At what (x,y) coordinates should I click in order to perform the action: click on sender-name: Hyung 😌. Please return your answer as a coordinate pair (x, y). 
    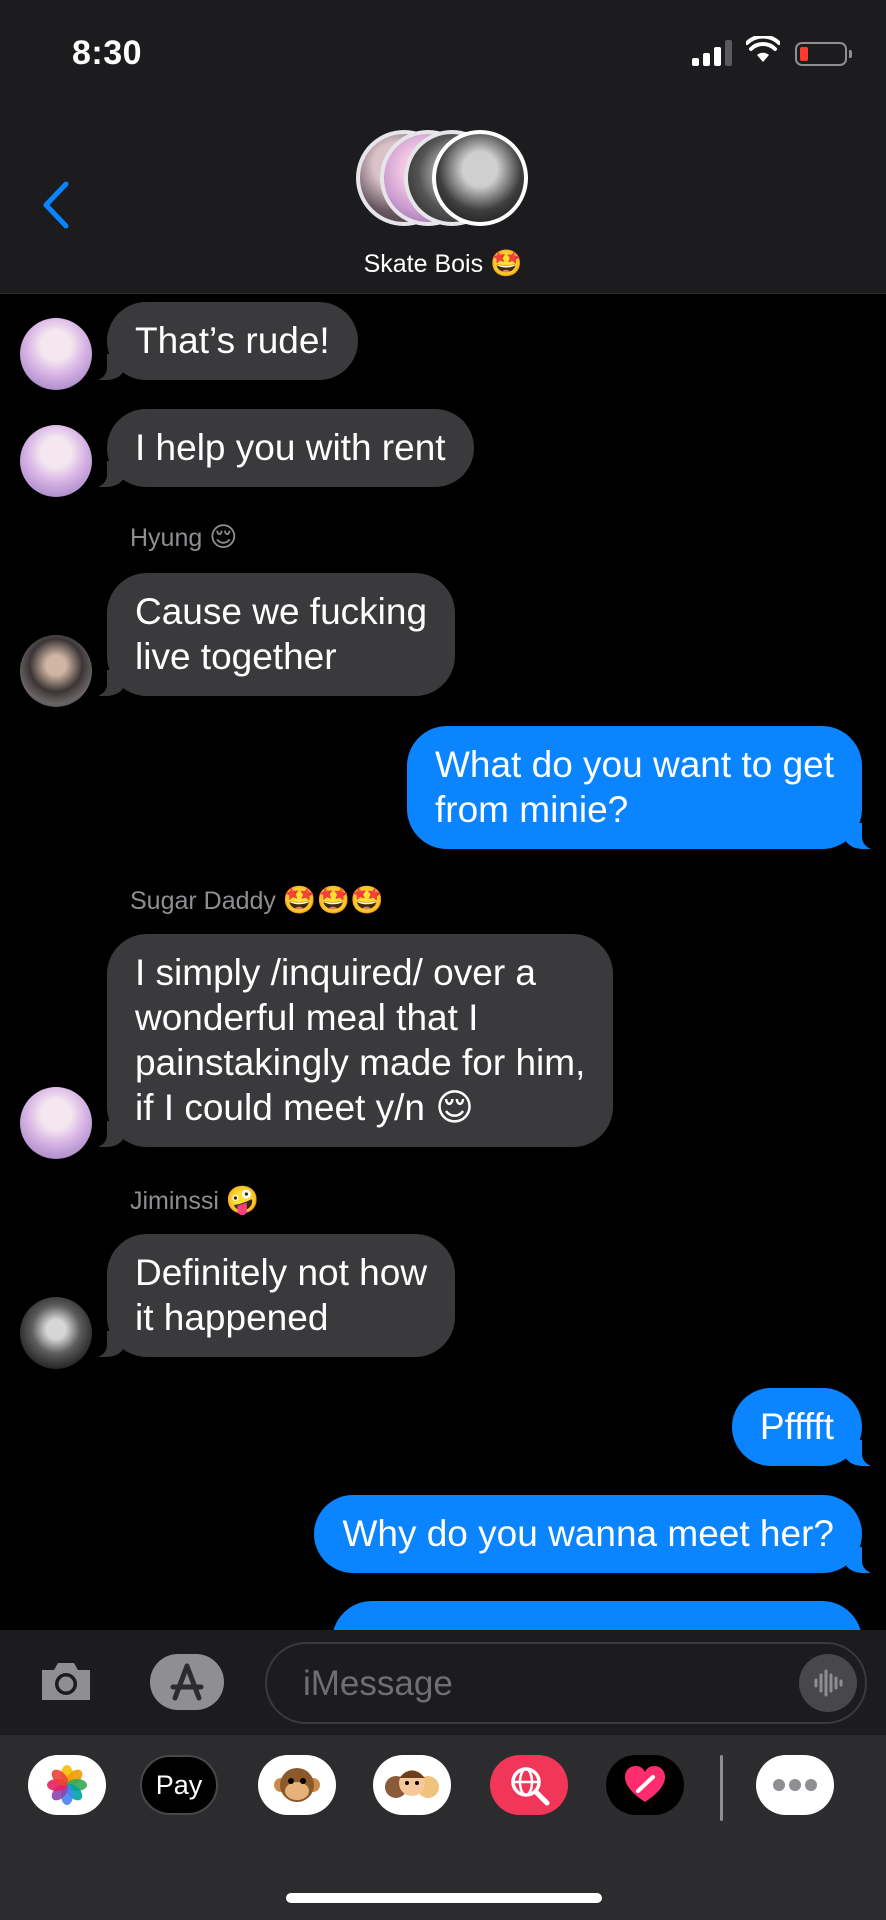
    Looking at the image, I should click on (183, 537).